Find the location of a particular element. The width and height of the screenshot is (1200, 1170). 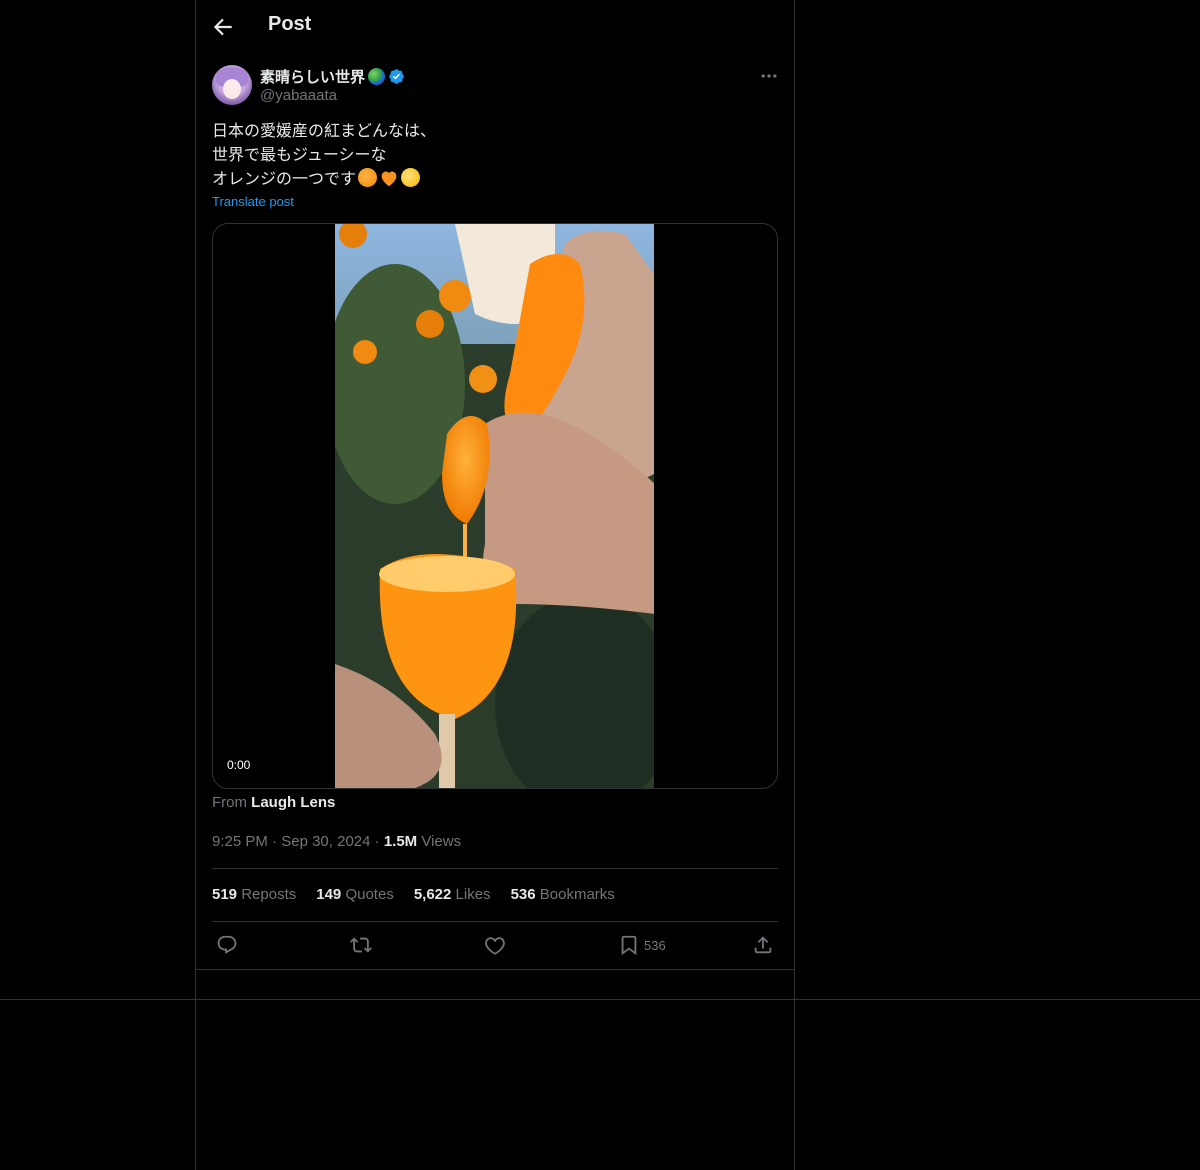

back-arrow-icon is located at coordinates (223, 27).